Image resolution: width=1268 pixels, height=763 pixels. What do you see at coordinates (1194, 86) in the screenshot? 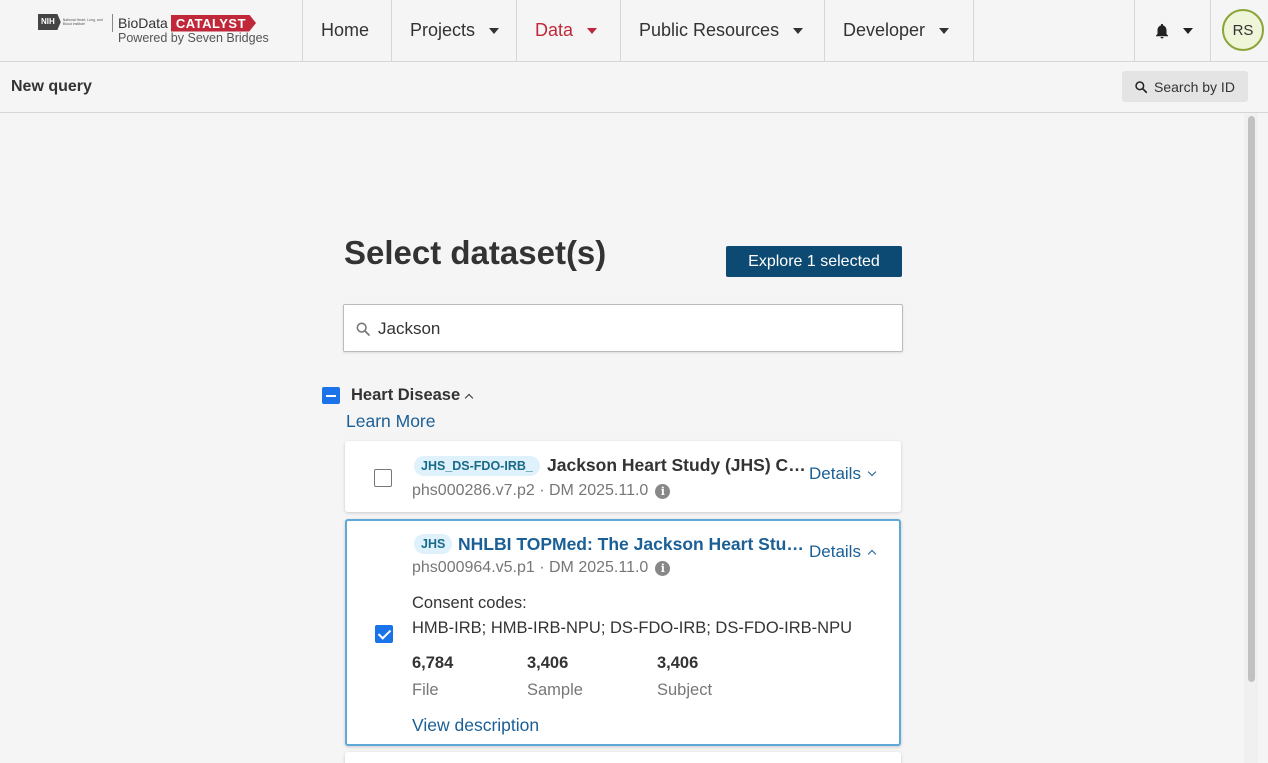
I see `search-by-id-label: Search by ID` at bounding box center [1194, 86].